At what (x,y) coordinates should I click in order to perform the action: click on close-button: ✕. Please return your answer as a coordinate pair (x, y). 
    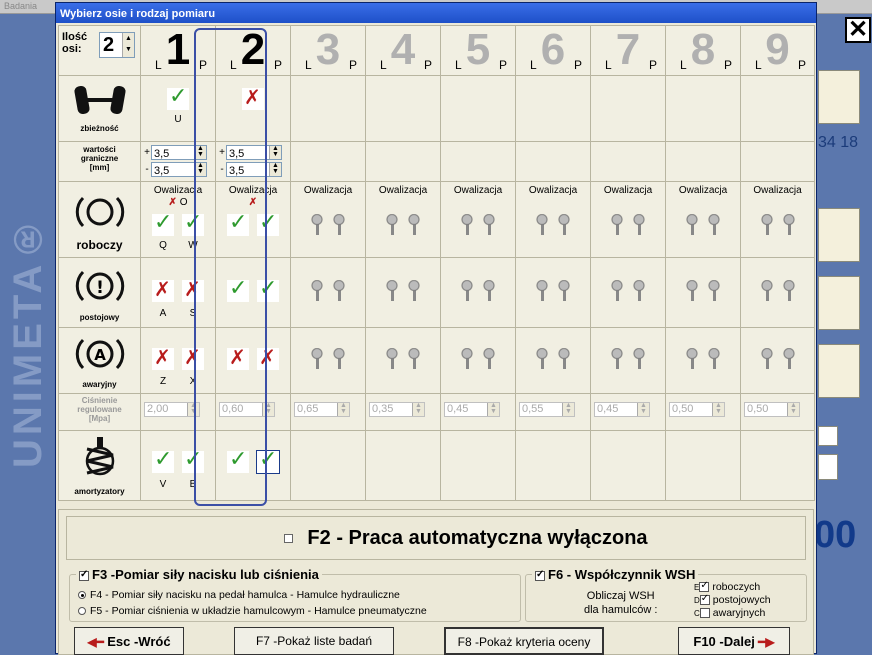
    Looking at the image, I should click on (858, 30).